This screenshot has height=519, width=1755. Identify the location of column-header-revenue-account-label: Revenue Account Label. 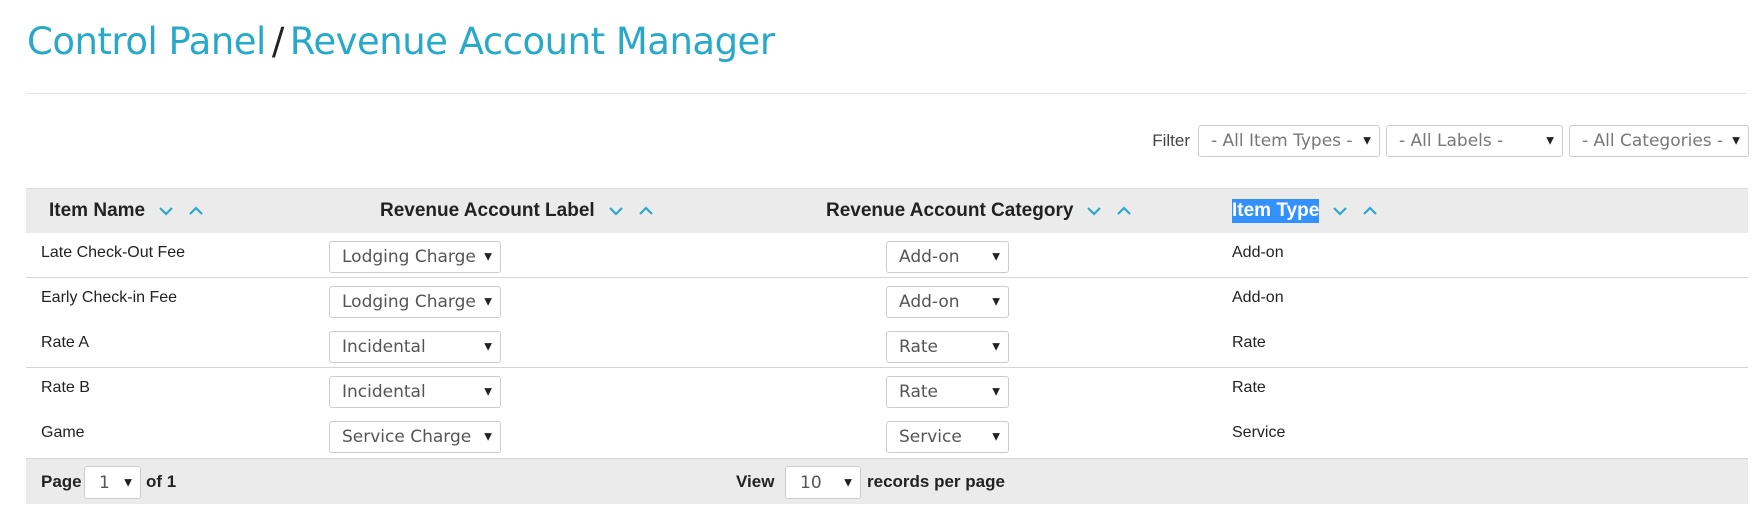
(519, 211).